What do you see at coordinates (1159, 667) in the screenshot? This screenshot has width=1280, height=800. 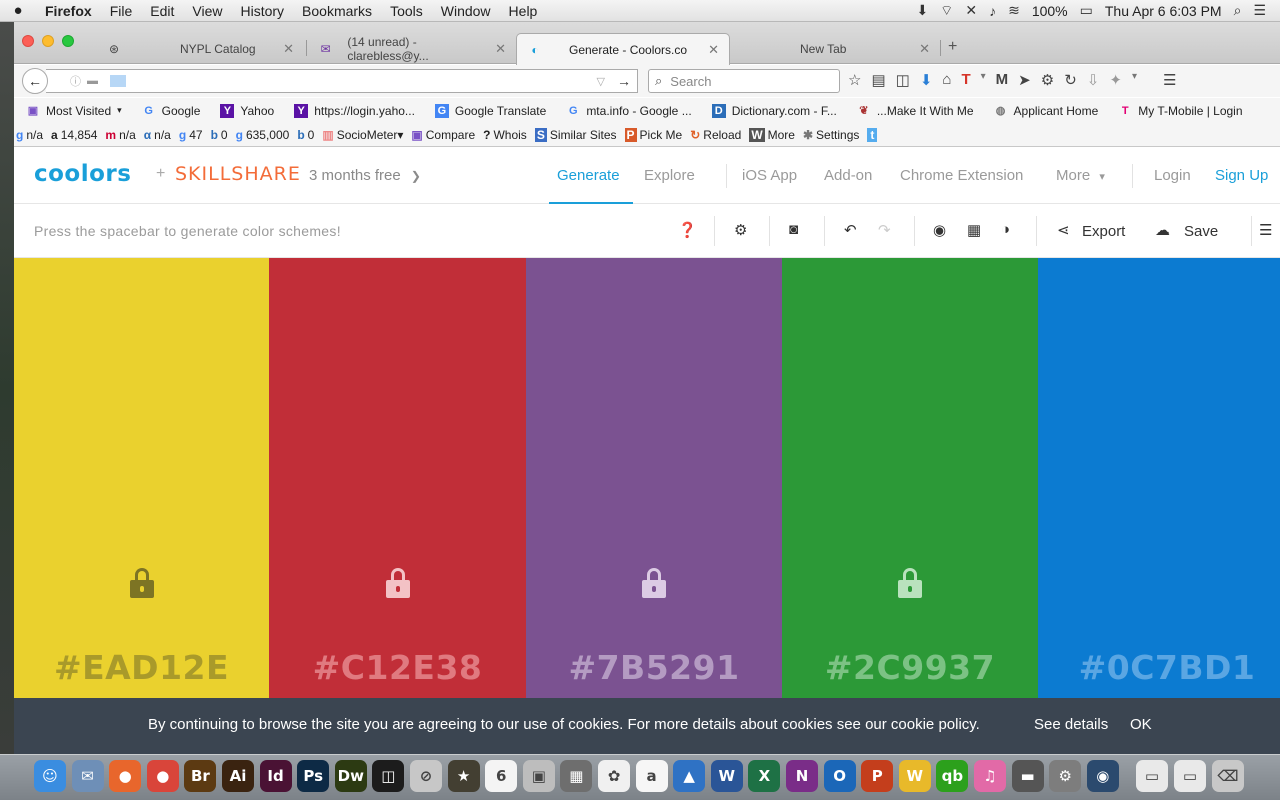 I see `hex-code: #0C7BD1` at bounding box center [1159, 667].